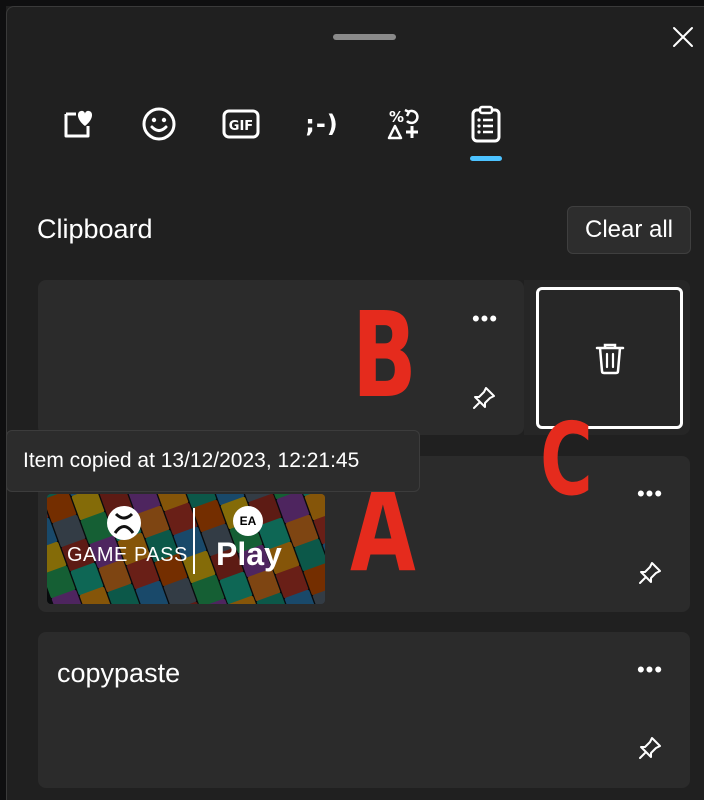 The height and width of the screenshot is (800, 704). Describe the element at coordinates (249, 554) in the screenshot. I see `play-text: Play` at that location.